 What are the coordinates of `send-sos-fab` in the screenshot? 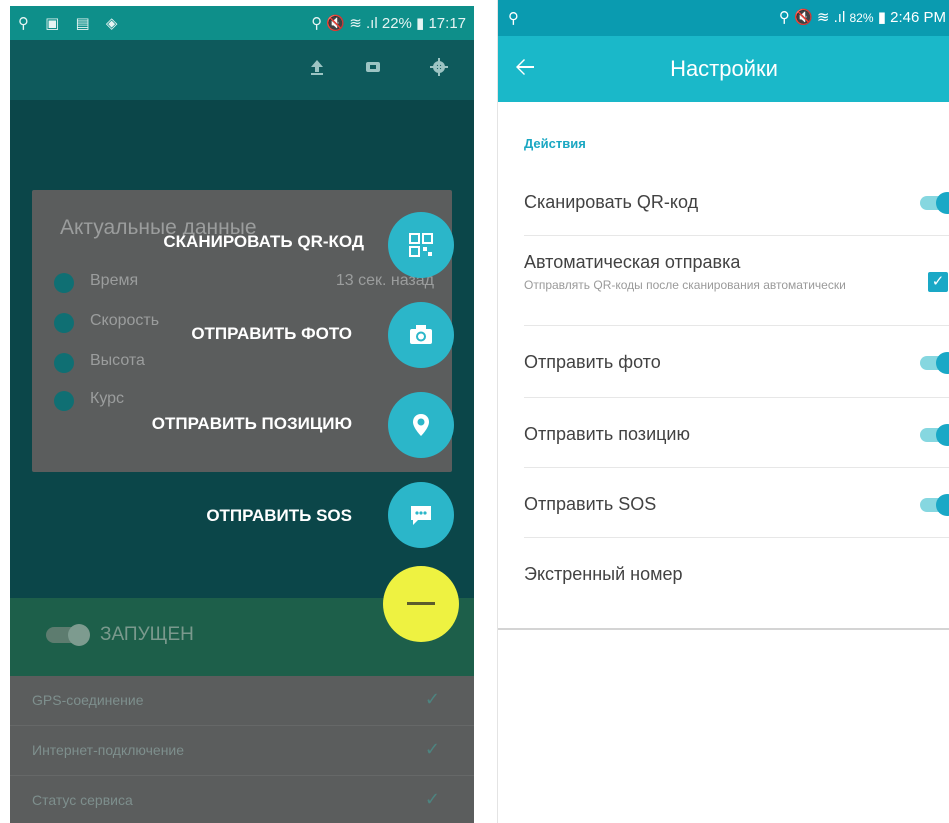 It's located at (421, 515).